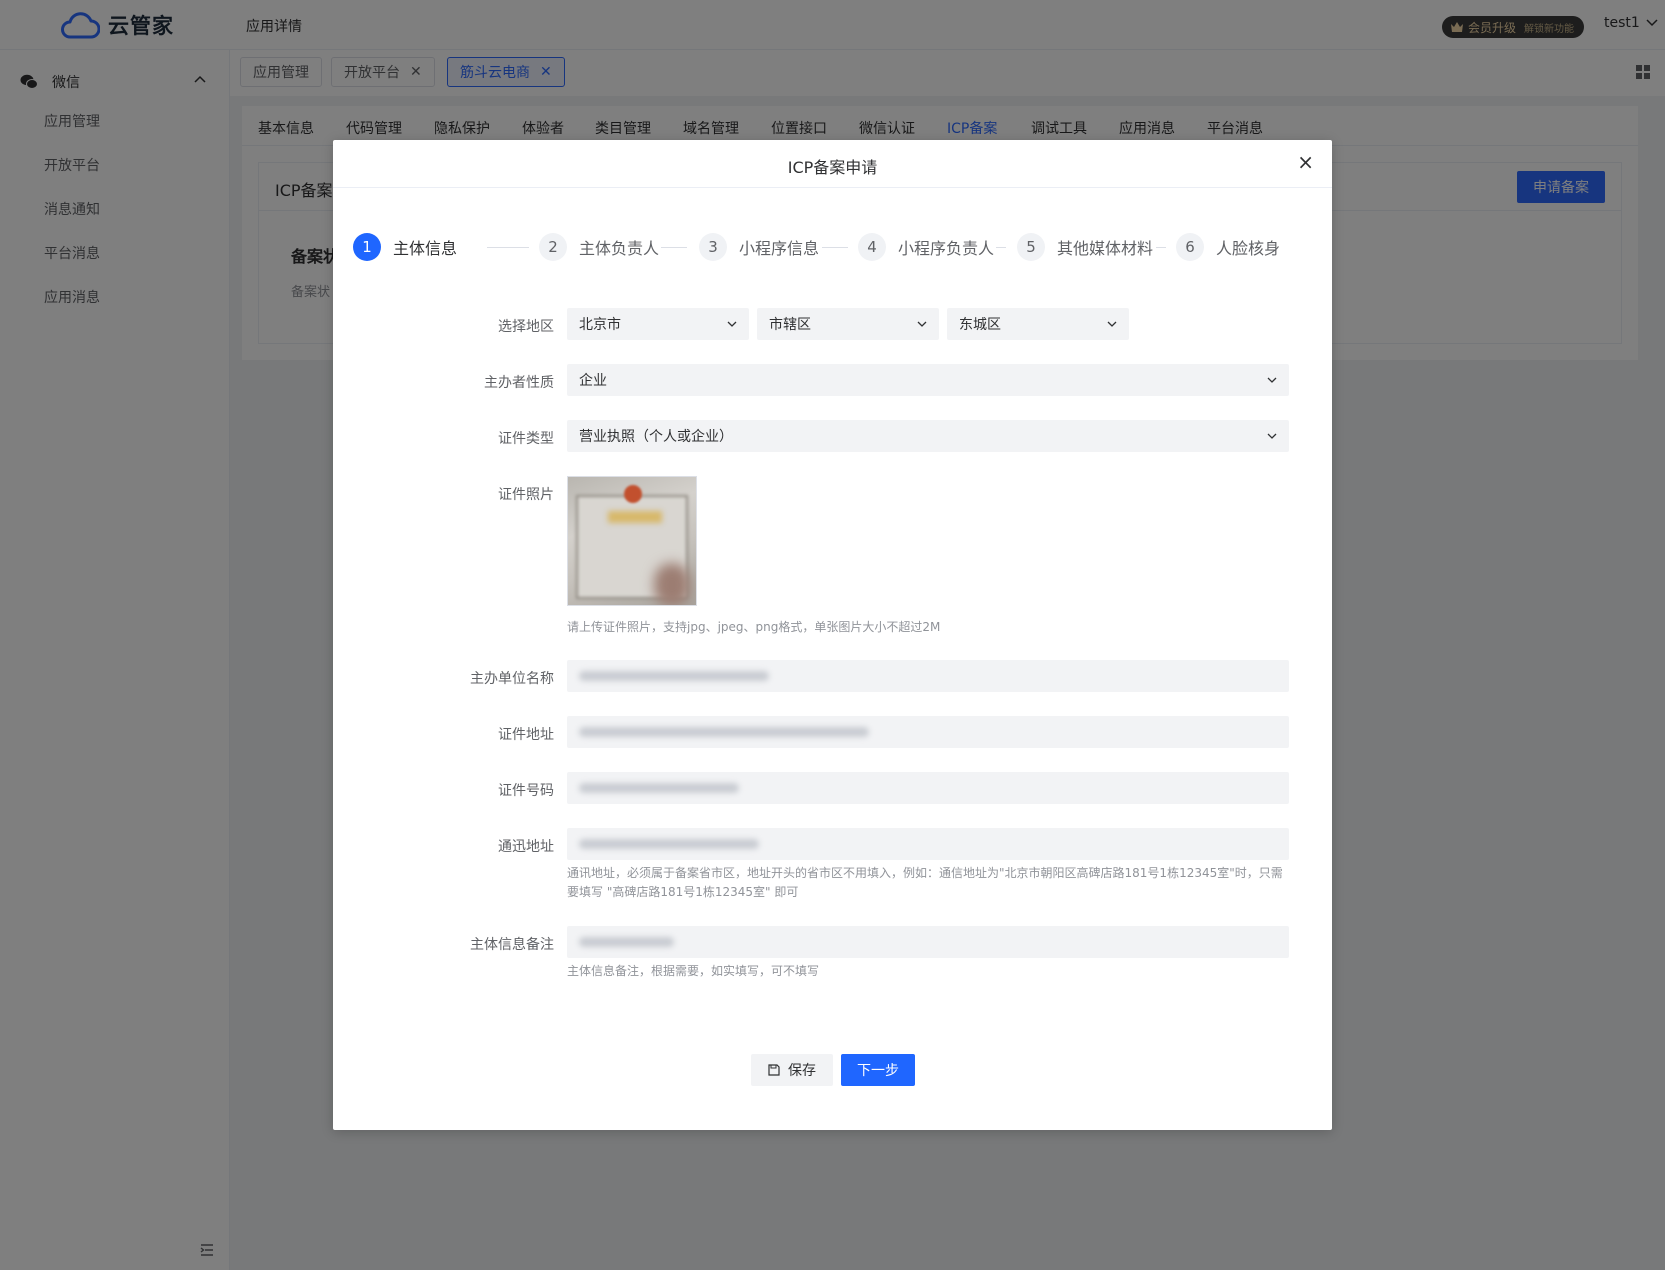 The height and width of the screenshot is (1270, 1665). I want to click on form-row-region: 选择地区 北京市 市辖区 东城区, so click(832, 324).